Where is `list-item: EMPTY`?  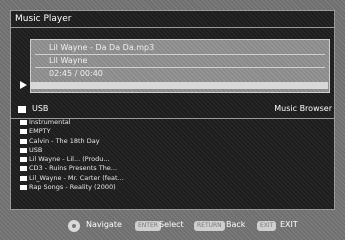 list-item: EMPTY is located at coordinates (170, 131).